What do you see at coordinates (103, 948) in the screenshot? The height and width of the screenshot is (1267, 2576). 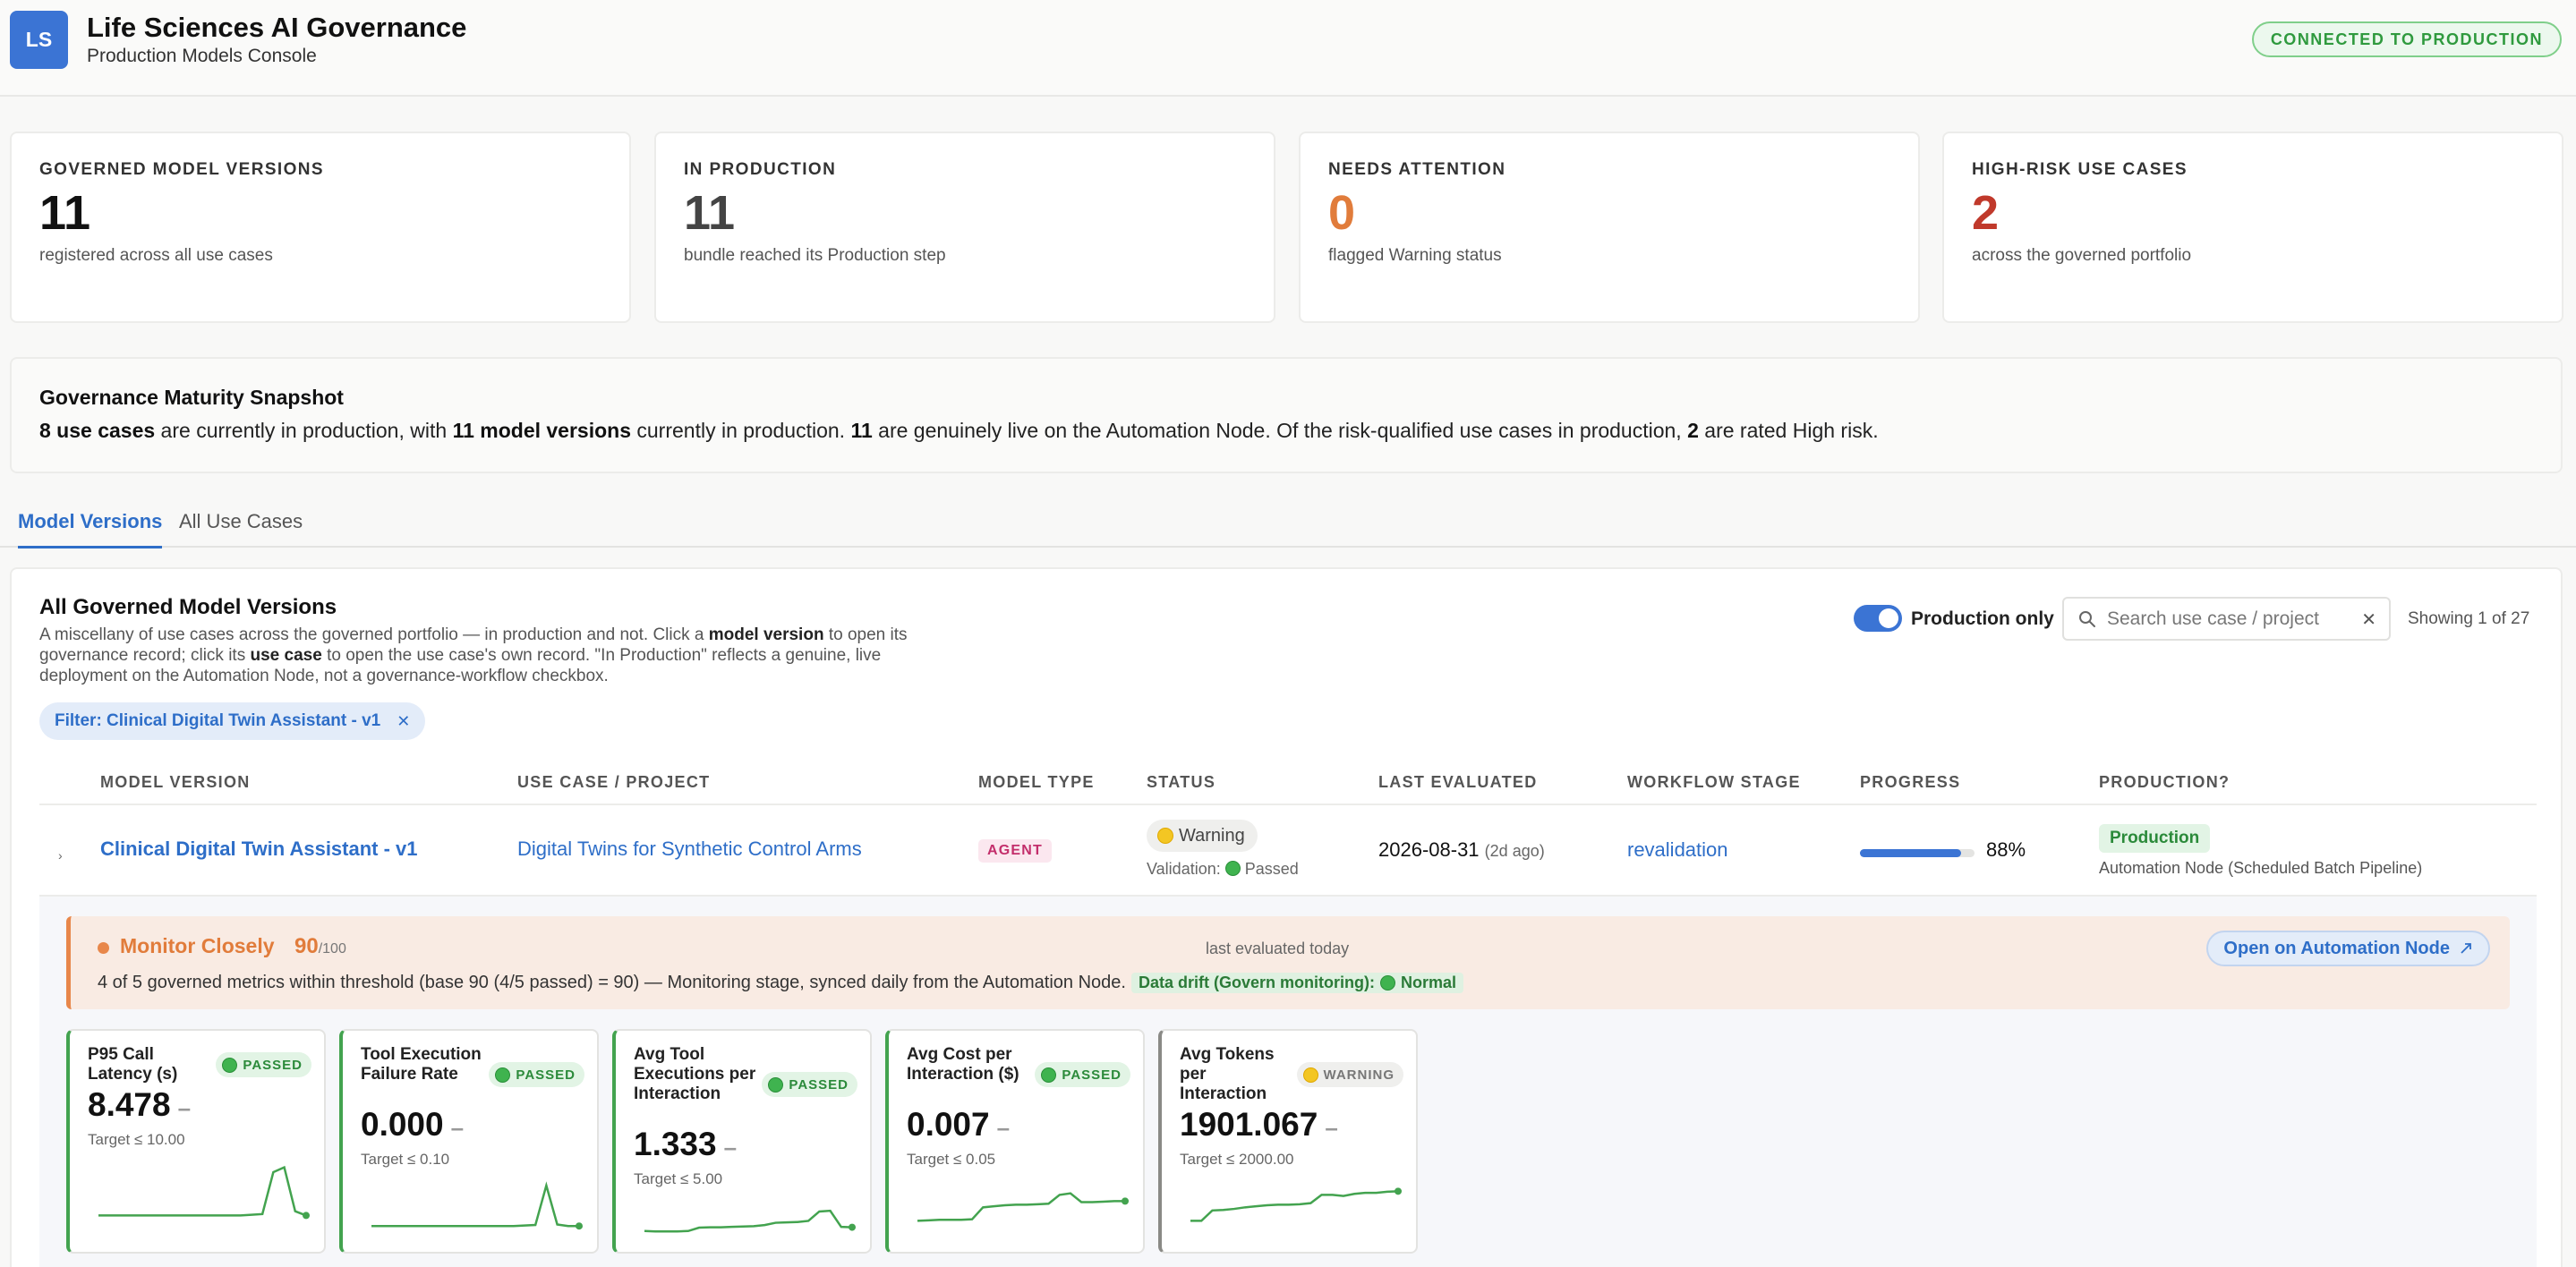 I see `status-dot-icon` at bounding box center [103, 948].